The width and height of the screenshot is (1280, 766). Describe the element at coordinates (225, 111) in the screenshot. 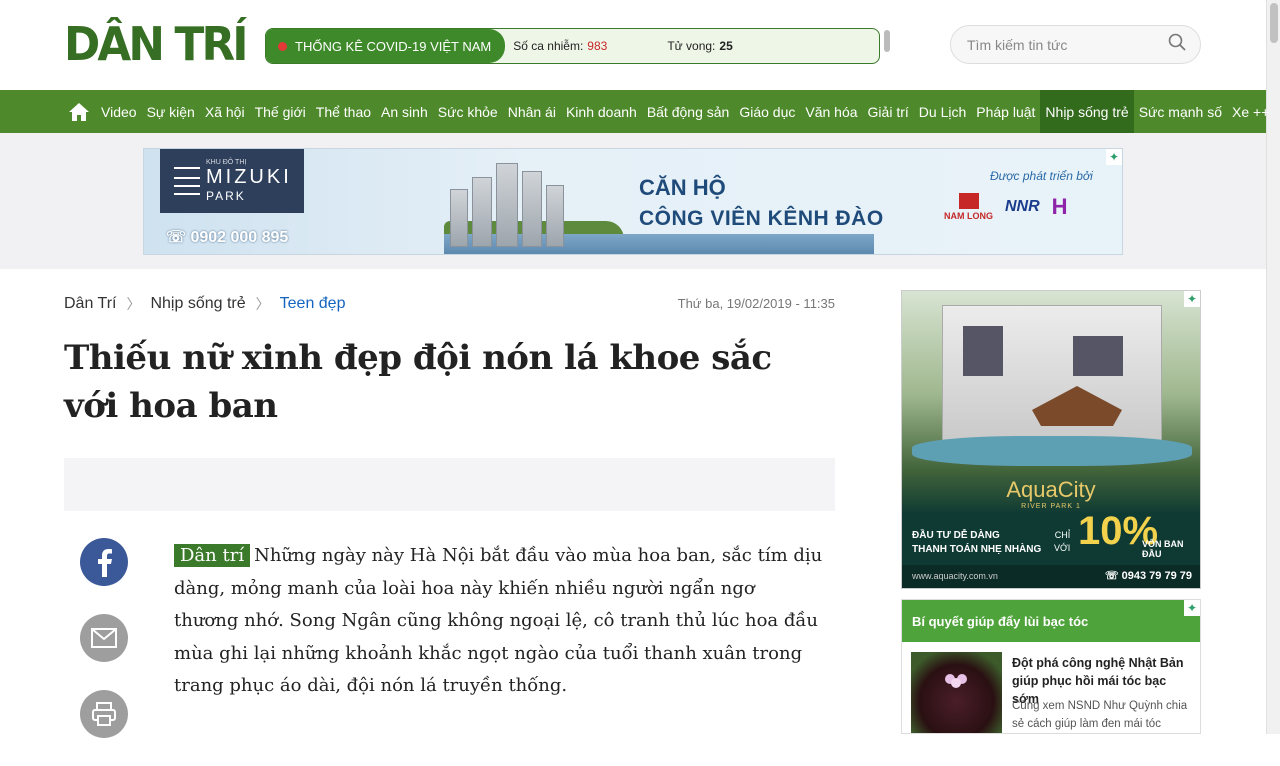

I see `nav-item-xa-hoi: Xã hội` at that location.